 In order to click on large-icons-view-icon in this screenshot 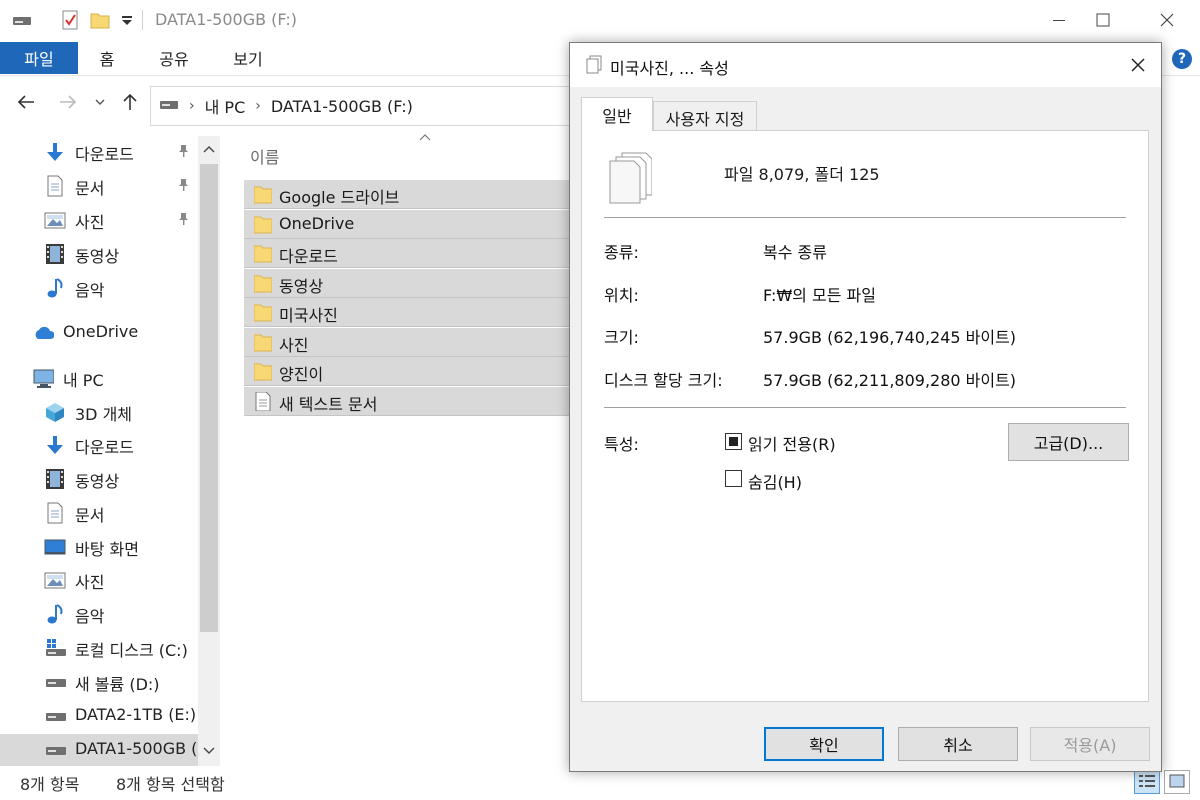, I will do `click(1177, 782)`.